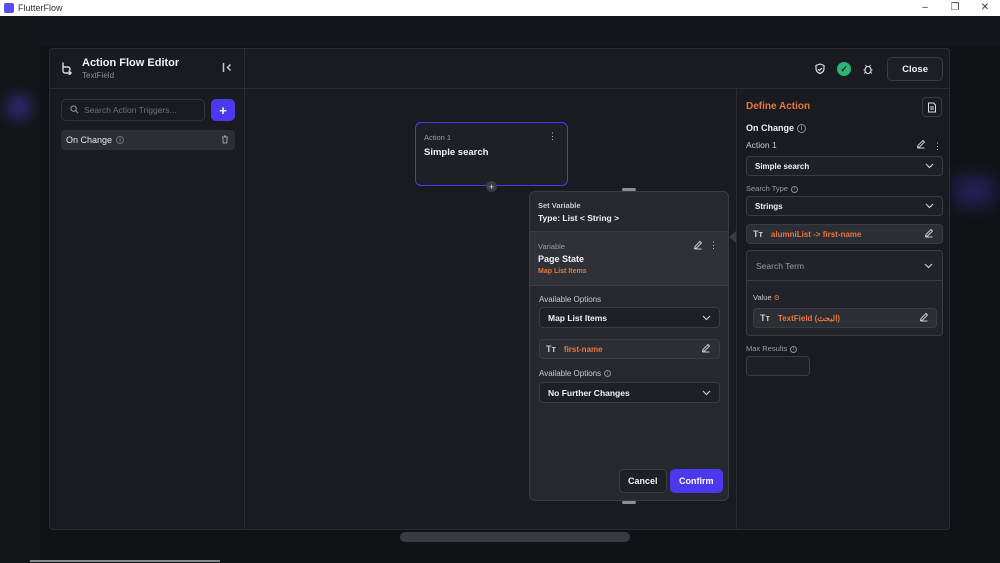 This screenshot has height=563, width=1000. Describe the element at coordinates (74, 110) in the screenshot. I see `search-icon` at that location.